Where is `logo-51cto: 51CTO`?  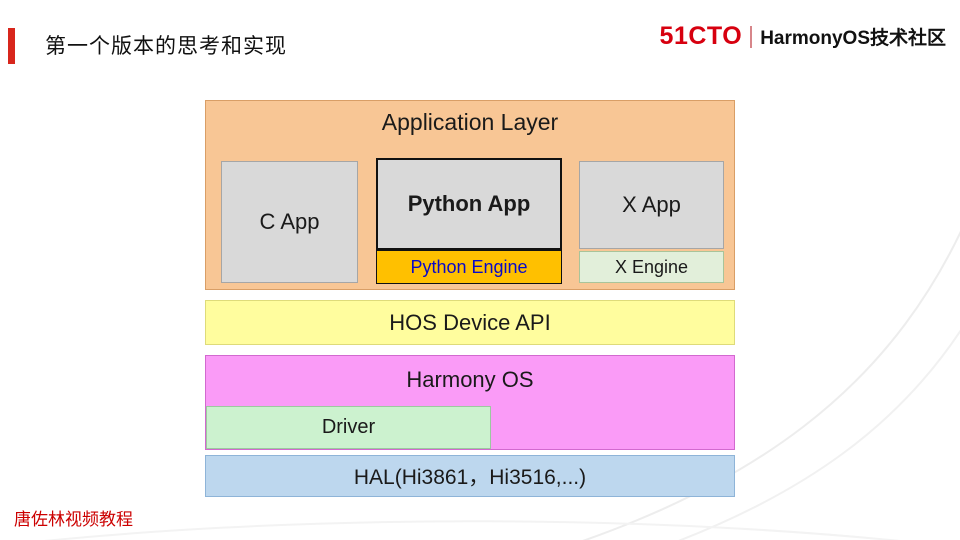
logo-51cto: 51CTO is located at coordinates (701, 36).